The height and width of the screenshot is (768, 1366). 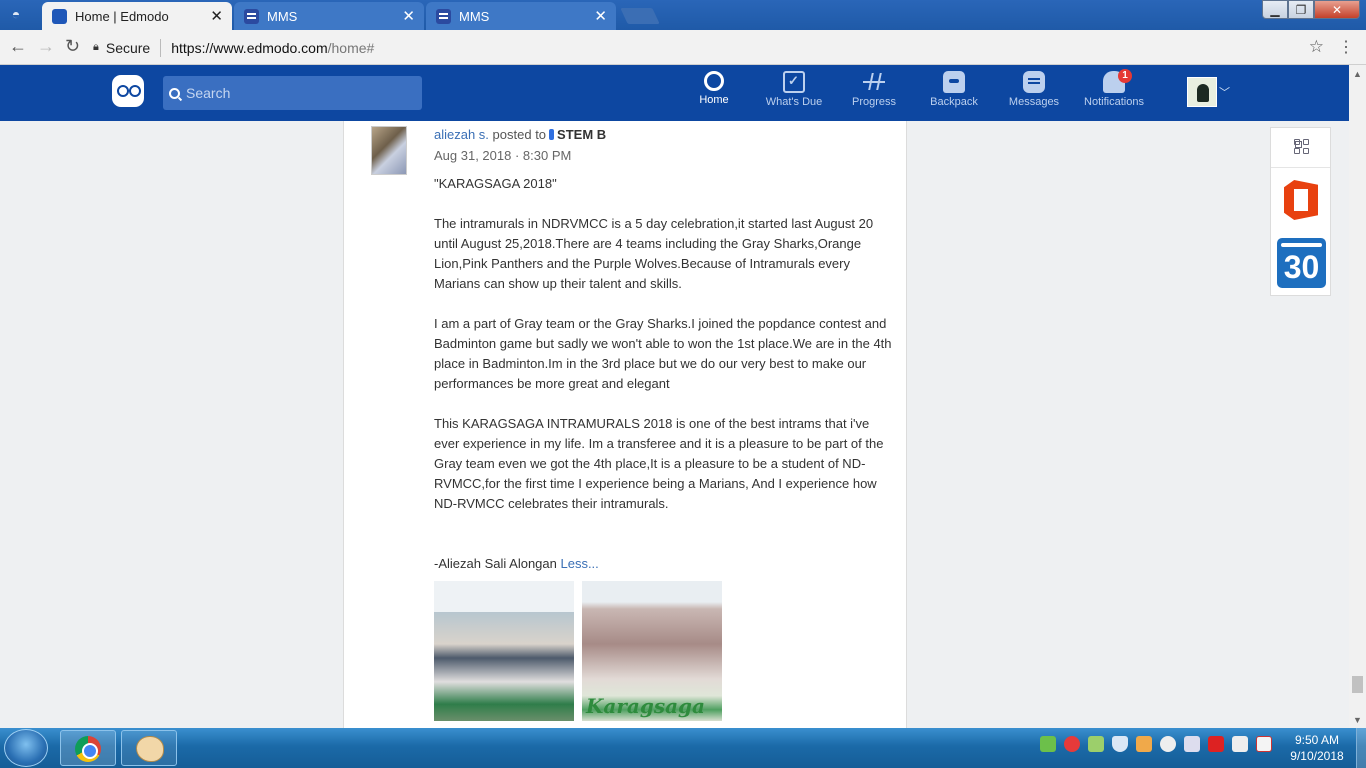 I want to click on system-clock: 9:50 AM 9/10/2018, so click(x=1317, y=748).